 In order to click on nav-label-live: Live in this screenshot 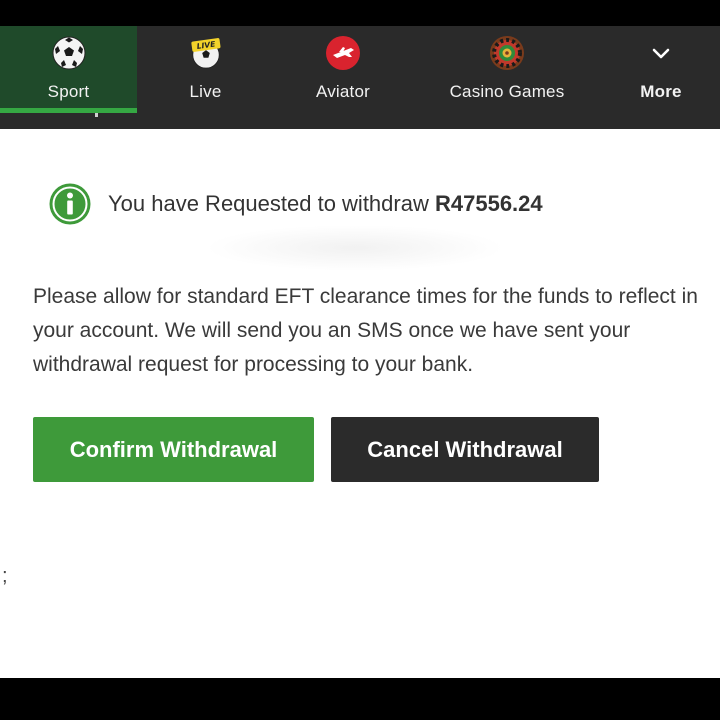, I will do `click(205, 91)`.